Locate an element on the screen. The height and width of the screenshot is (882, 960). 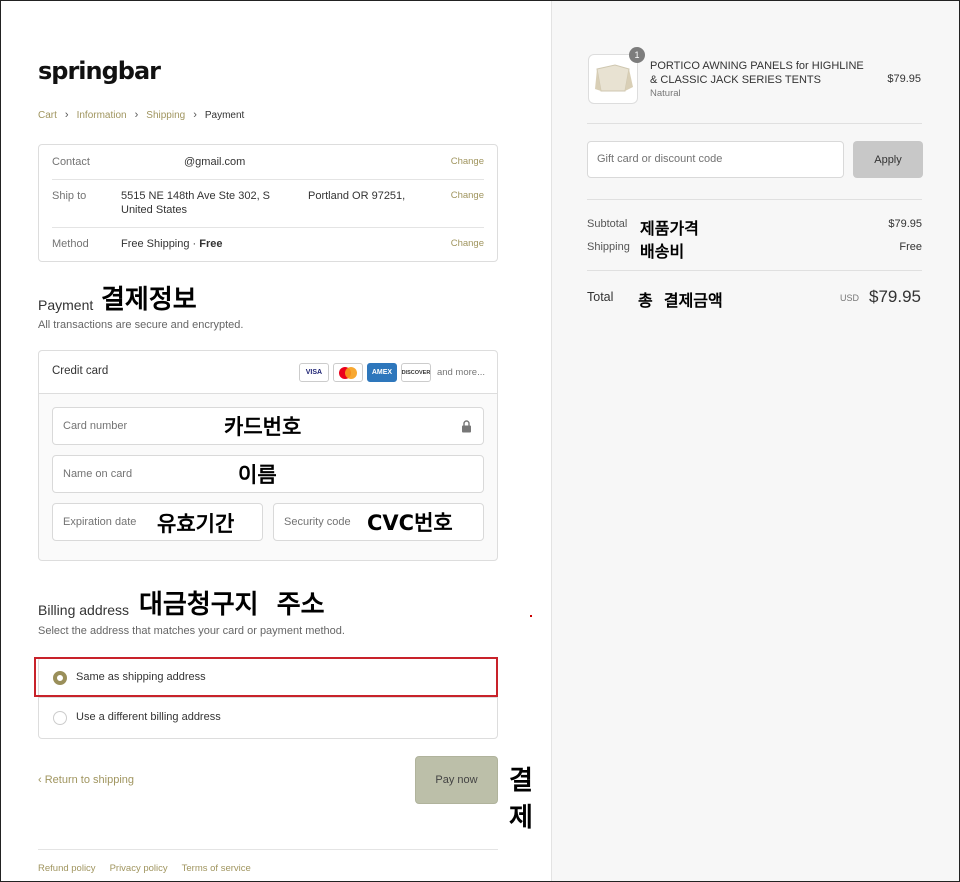
shipping-value: Free is located at coordinates (910, 247).